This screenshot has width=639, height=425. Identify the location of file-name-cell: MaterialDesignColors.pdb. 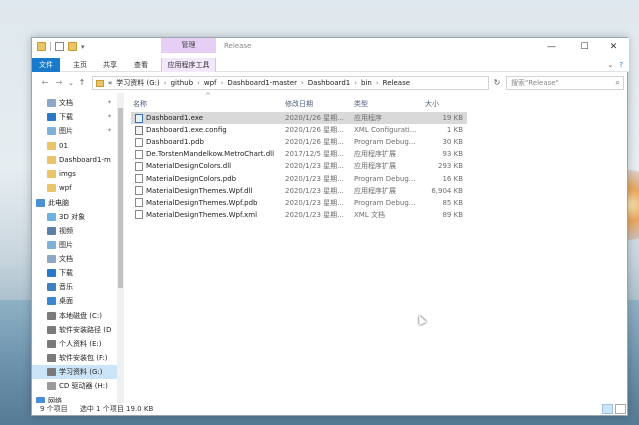
(210, 179).